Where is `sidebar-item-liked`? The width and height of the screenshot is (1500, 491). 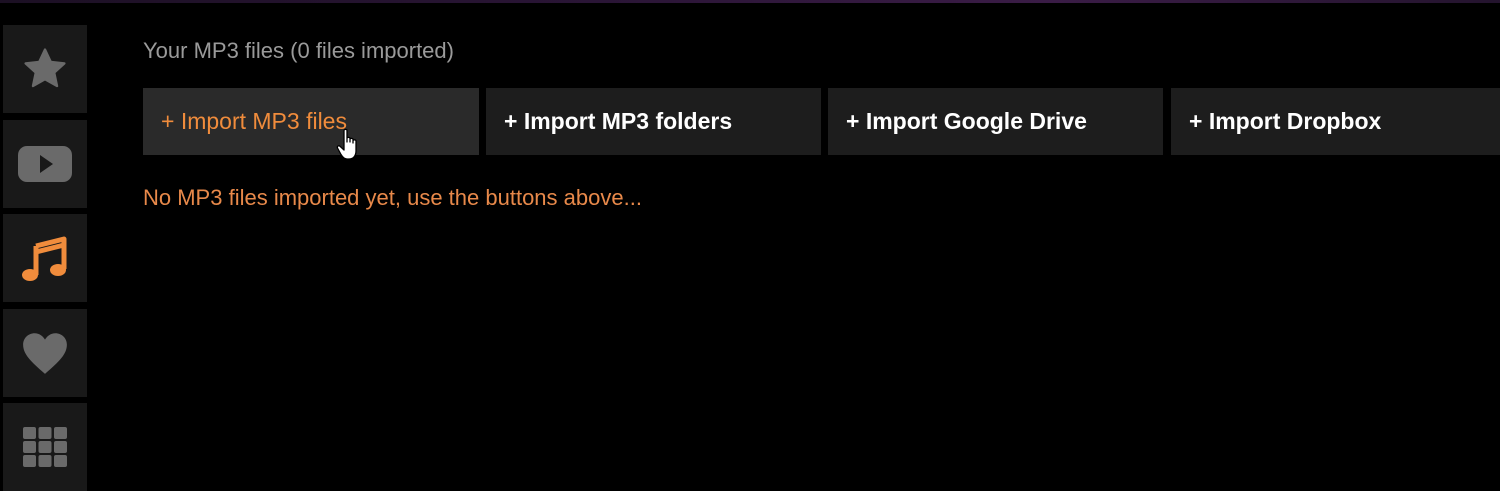
sidebar-item-liked is located at coordinates (45, 353).